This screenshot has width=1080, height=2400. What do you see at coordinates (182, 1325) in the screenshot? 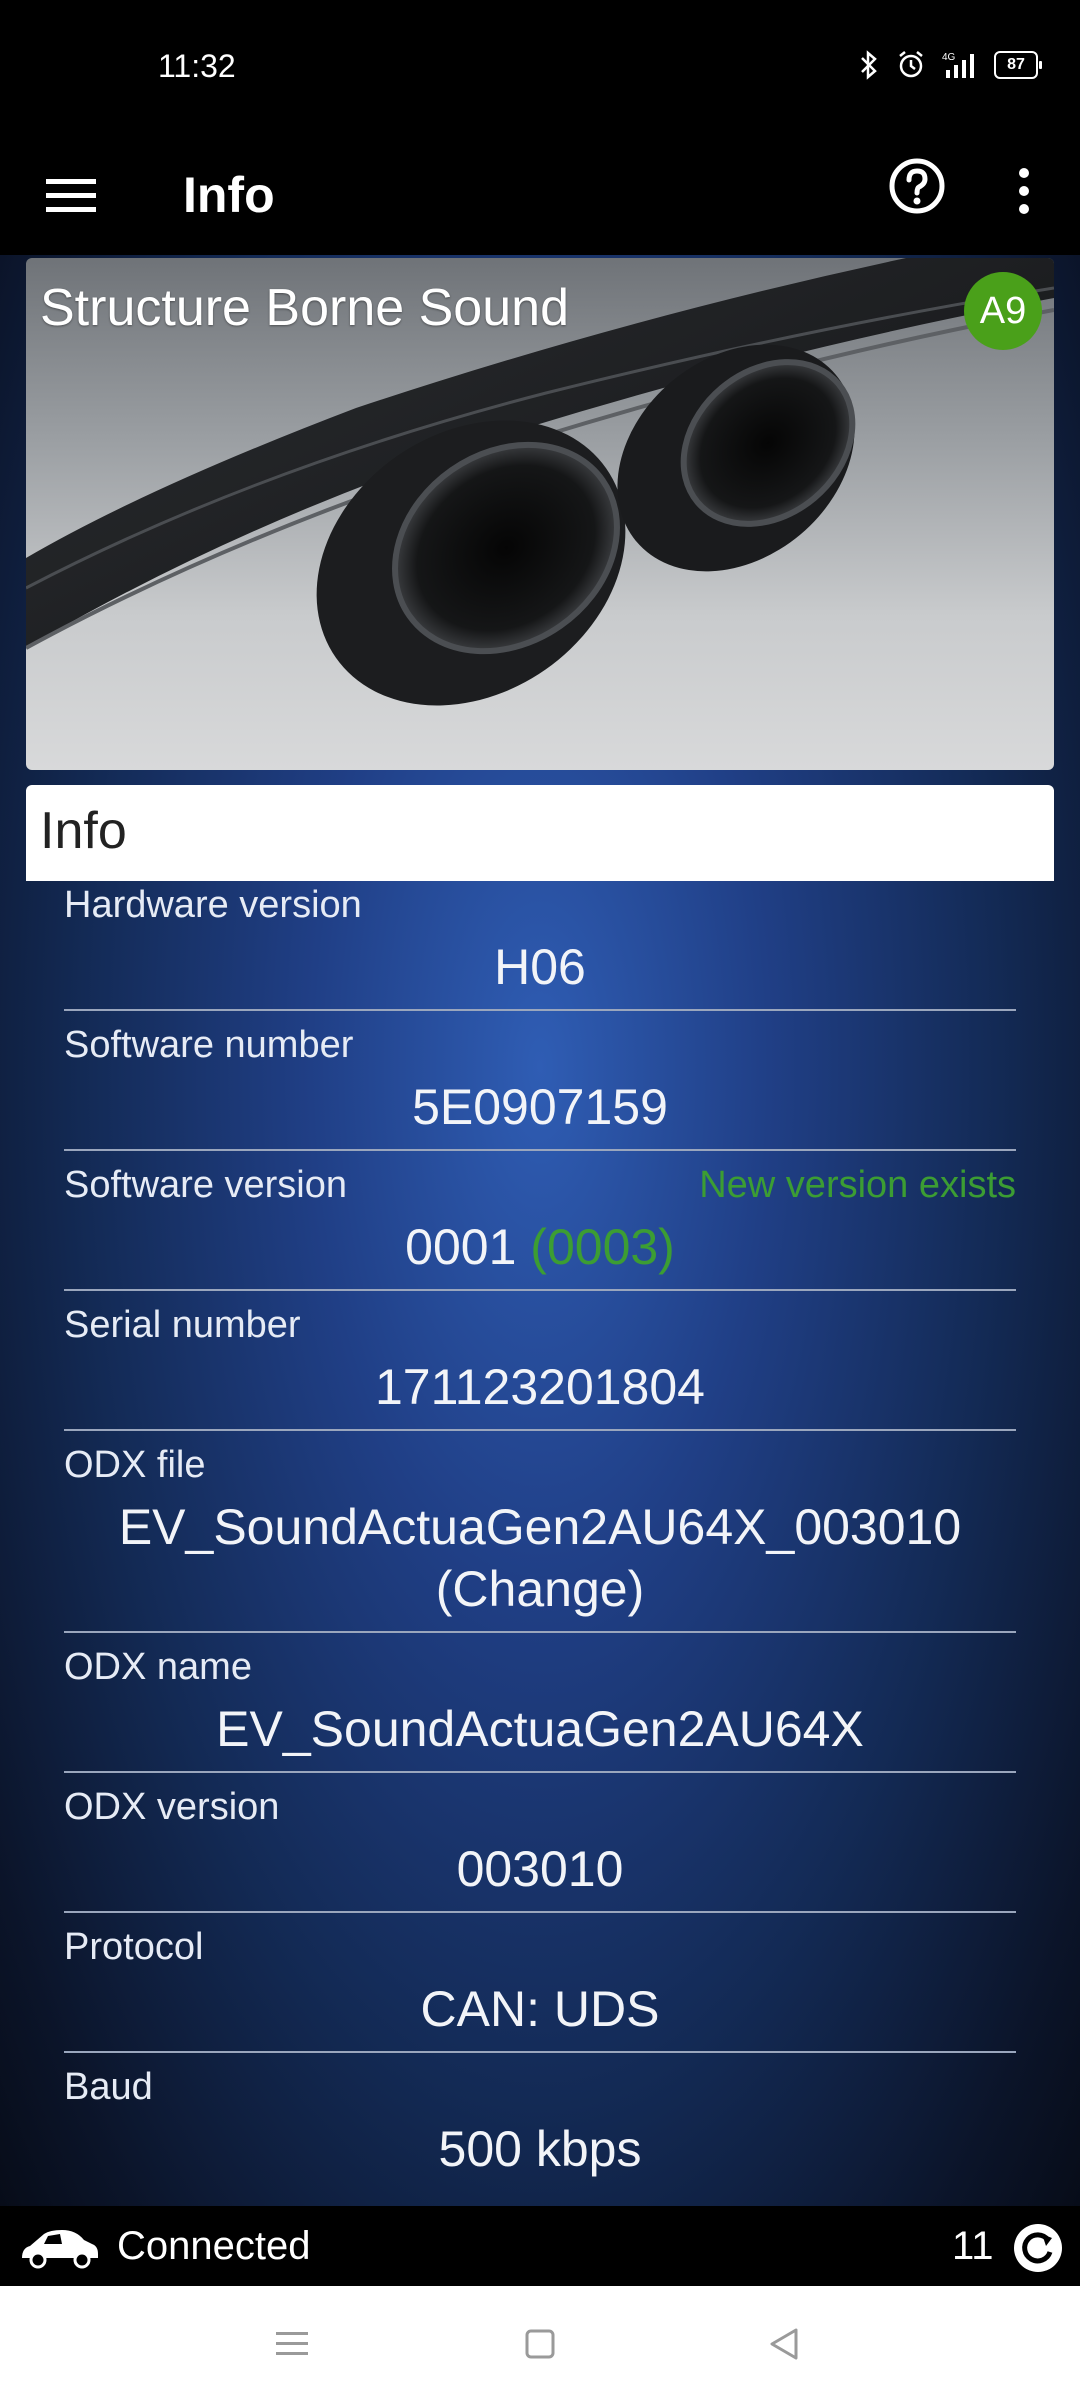
I see `row-label: Serial number` at bounding box center [182, 1325].